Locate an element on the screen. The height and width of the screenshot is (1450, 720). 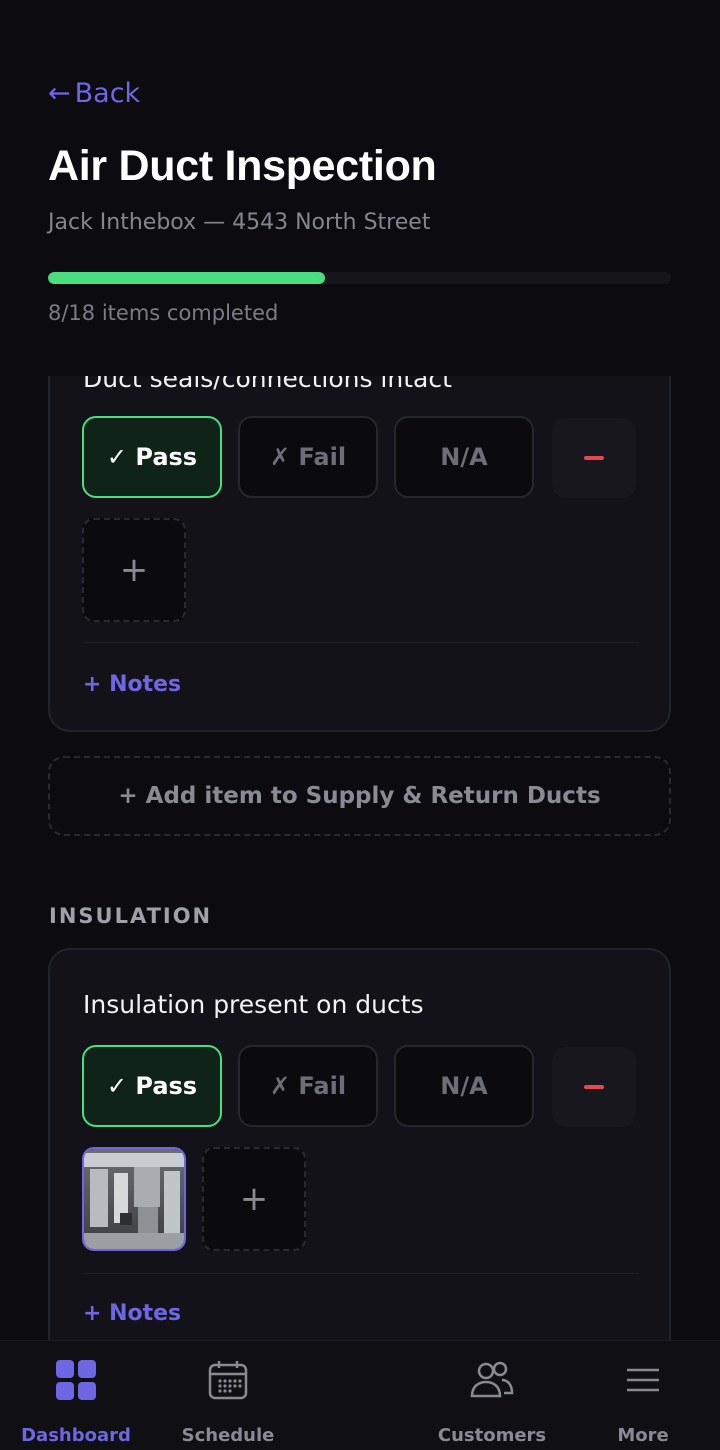
nav-label: Dashboard is located at coordinates (76, 1435).